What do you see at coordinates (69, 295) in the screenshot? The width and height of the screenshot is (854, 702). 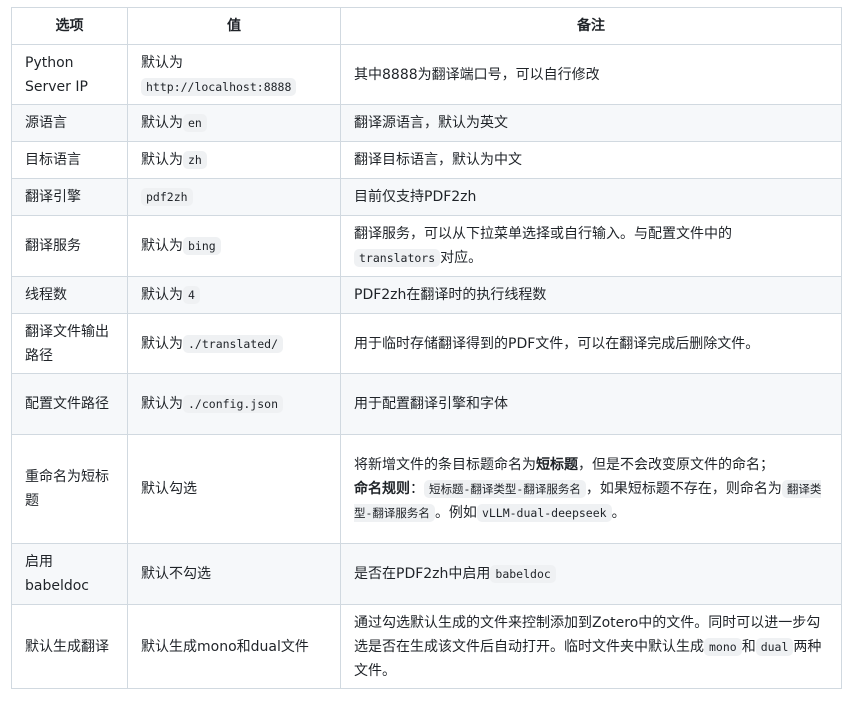 I see `option-cell: 线程数` at bounding box center [69, 295].